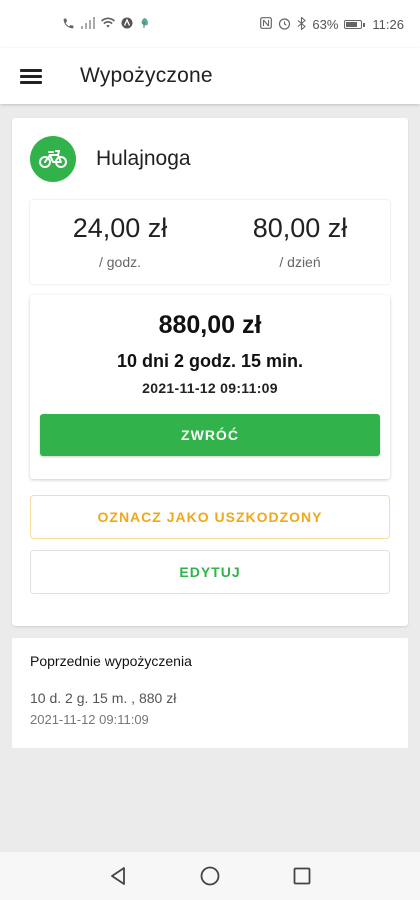 This screenshot has width=420, height=900. What do you see at coordinates (300, 228) in the screenshot?
I see `daily-rate-value: 80,00 zł` at bounding box center [300, 228].